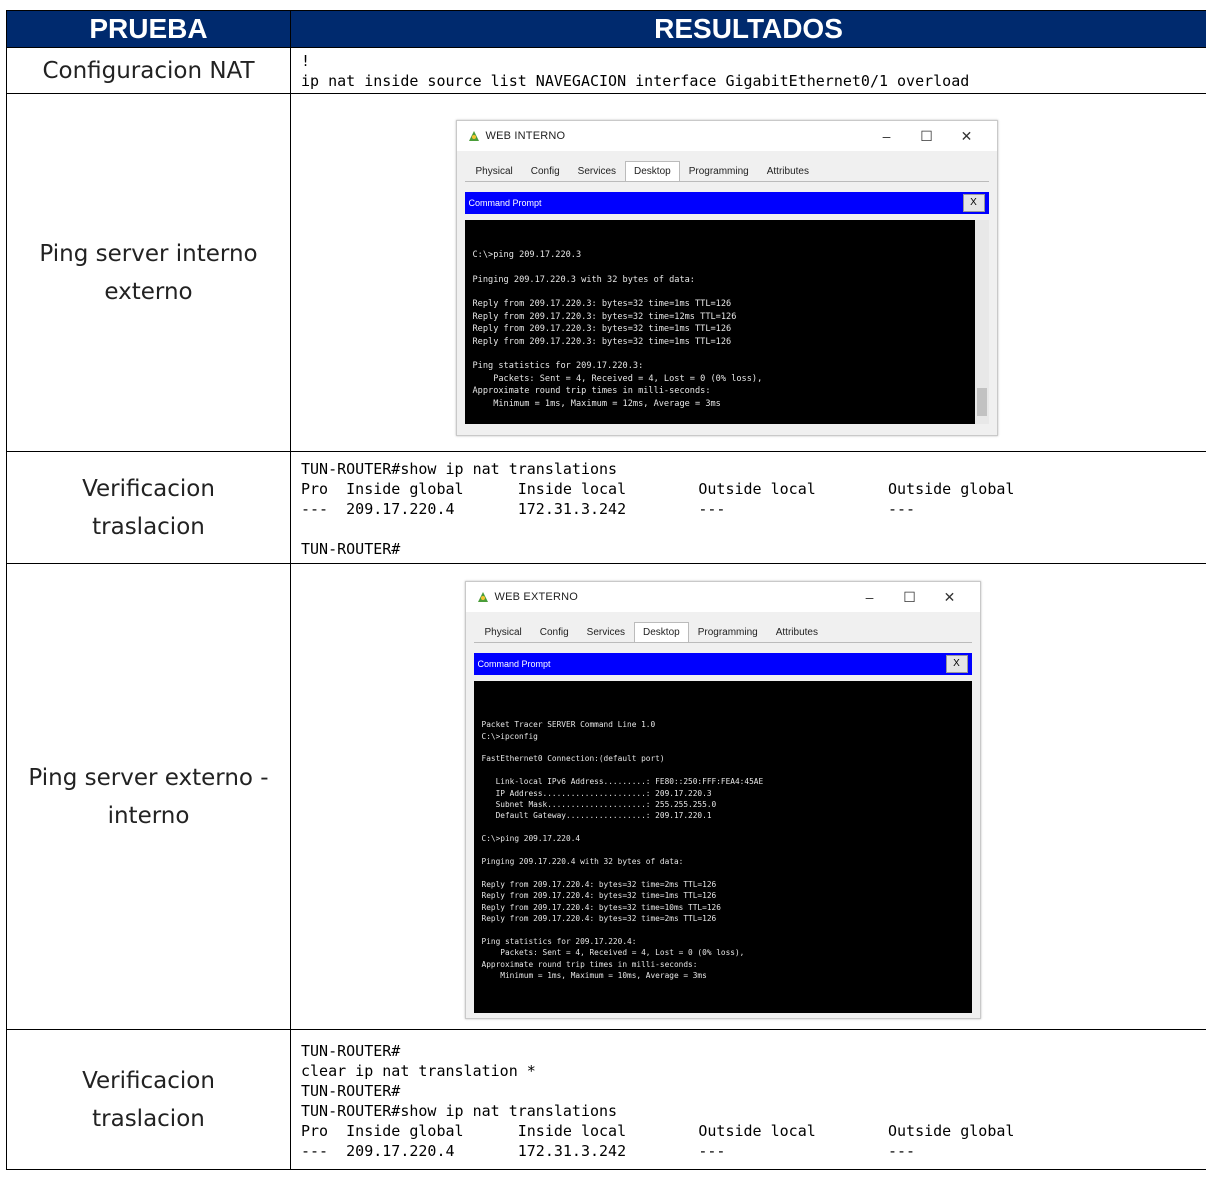  I want to click on window-title: WEB EXTERNO, so click(536, 597).